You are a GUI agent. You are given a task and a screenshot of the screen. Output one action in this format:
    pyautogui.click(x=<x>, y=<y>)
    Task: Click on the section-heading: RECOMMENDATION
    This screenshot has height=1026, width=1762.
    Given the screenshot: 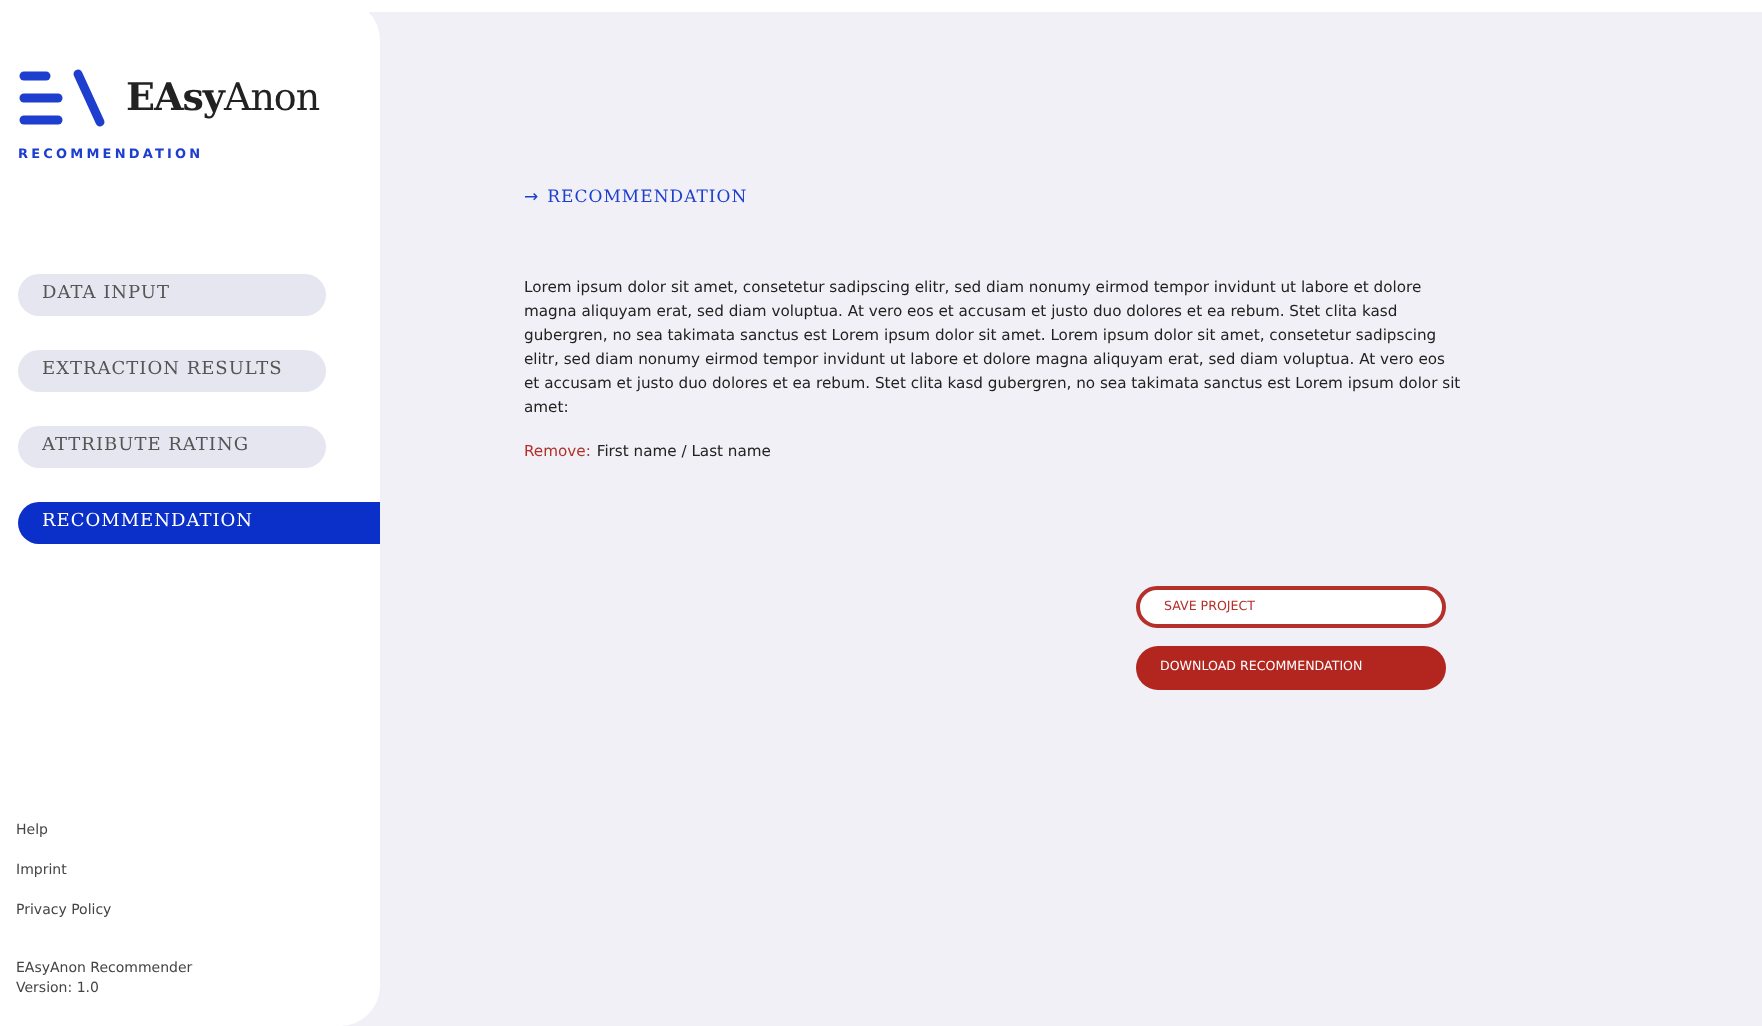 What is the action you would take?
    pyautogui.click(x=647, y=198)
    